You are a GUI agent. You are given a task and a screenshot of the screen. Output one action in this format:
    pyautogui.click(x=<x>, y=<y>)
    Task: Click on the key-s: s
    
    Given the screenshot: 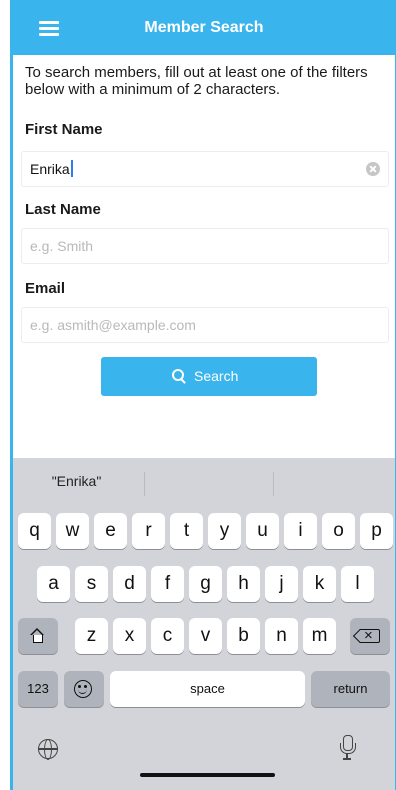 What is the action you would take?
    pyautogui.click(x=91, y=584)
    